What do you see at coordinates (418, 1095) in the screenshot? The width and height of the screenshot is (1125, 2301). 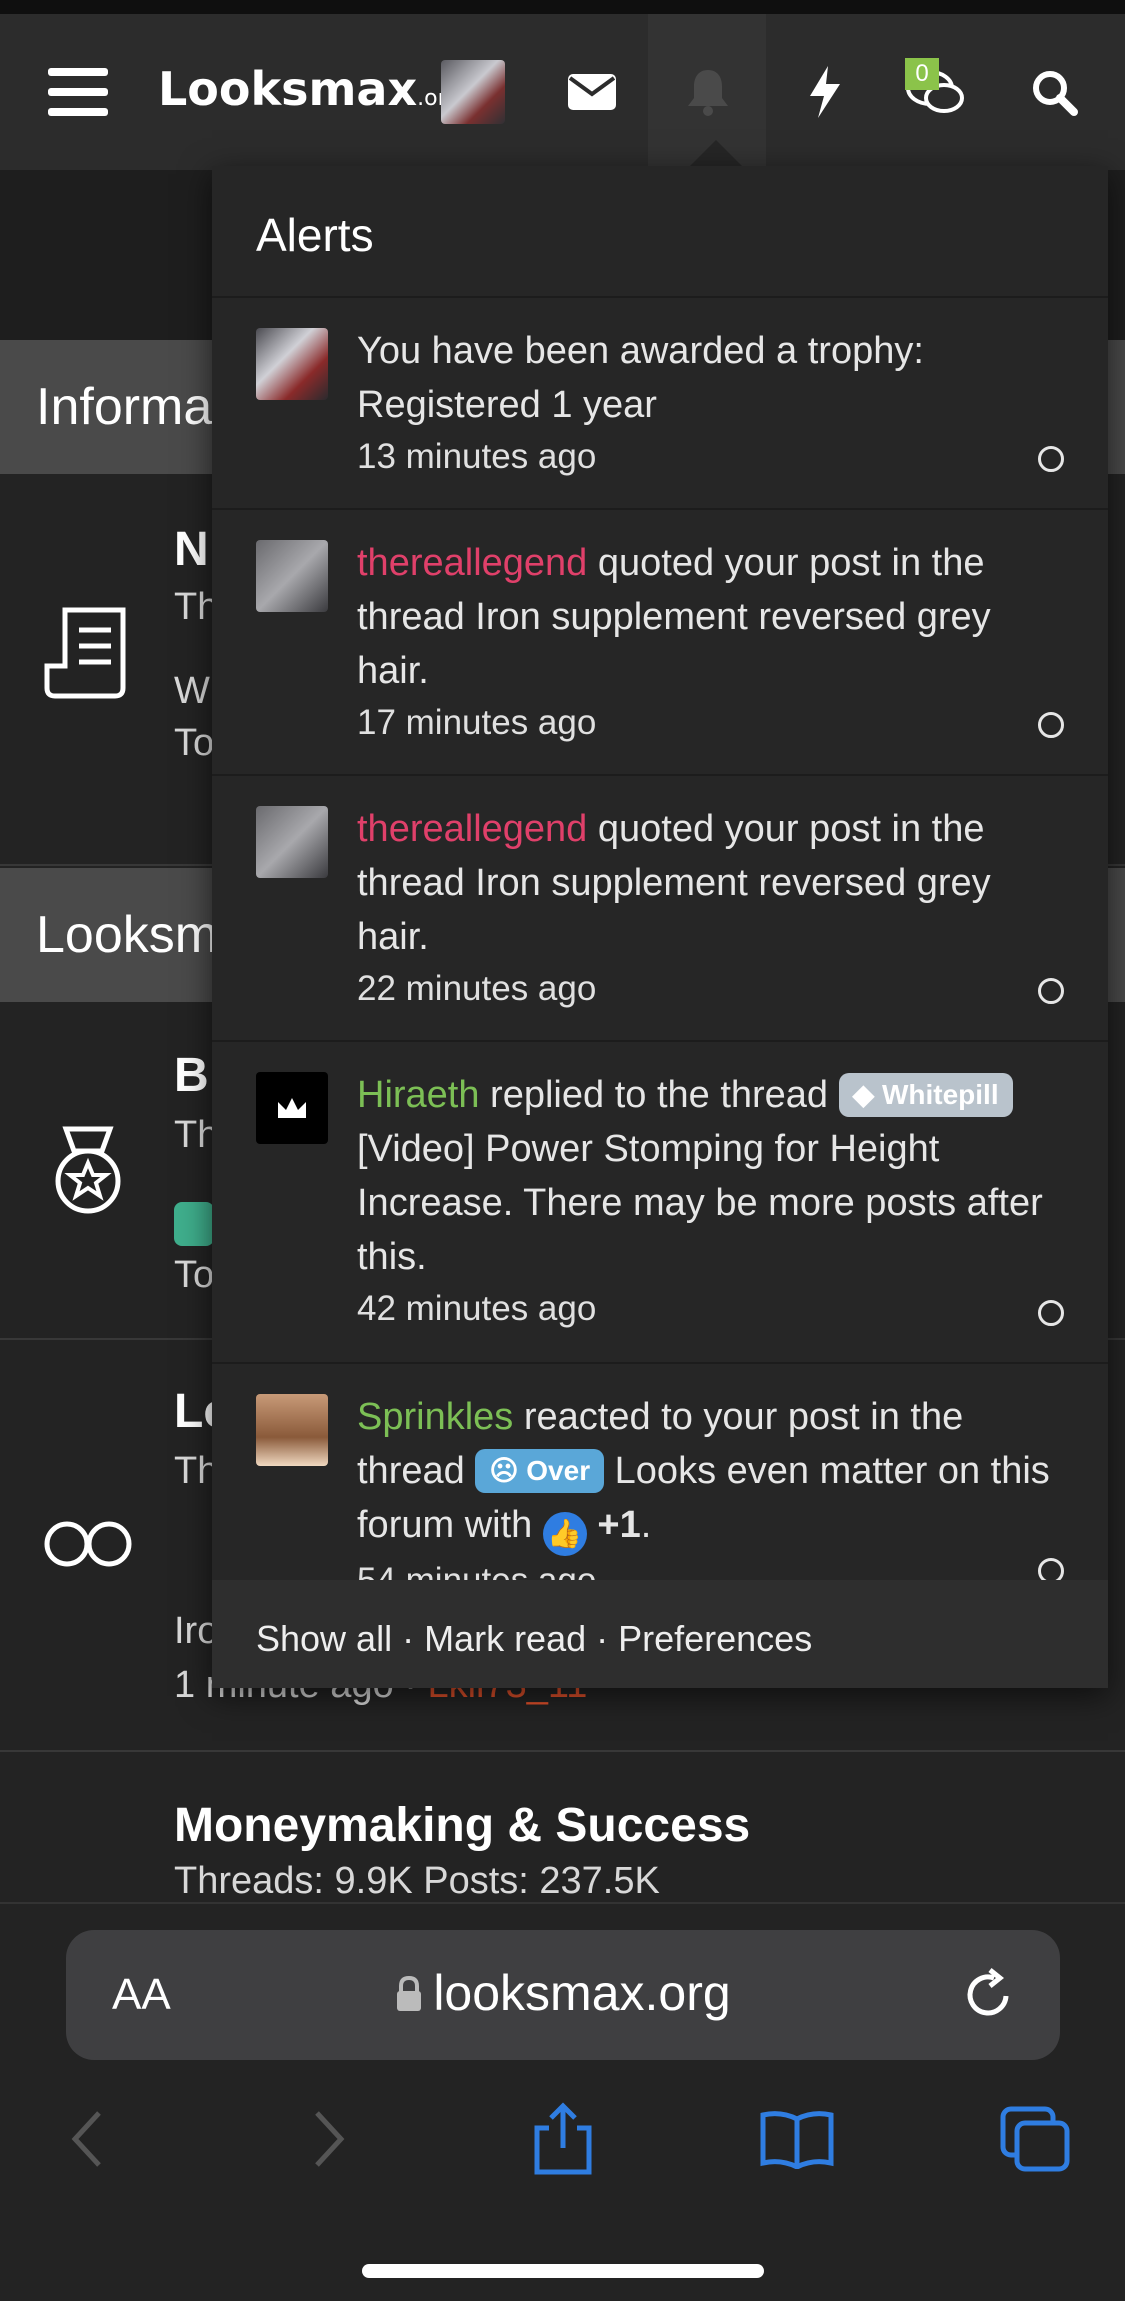 I see `username-link: Hiraeth` at bounding box center [418, 1095].